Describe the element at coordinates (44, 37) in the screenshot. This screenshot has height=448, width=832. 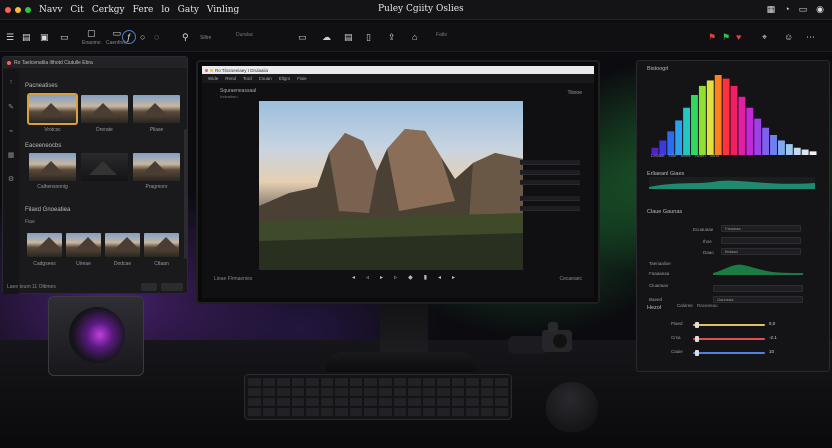
I see `import-icon: ▣` at that location.